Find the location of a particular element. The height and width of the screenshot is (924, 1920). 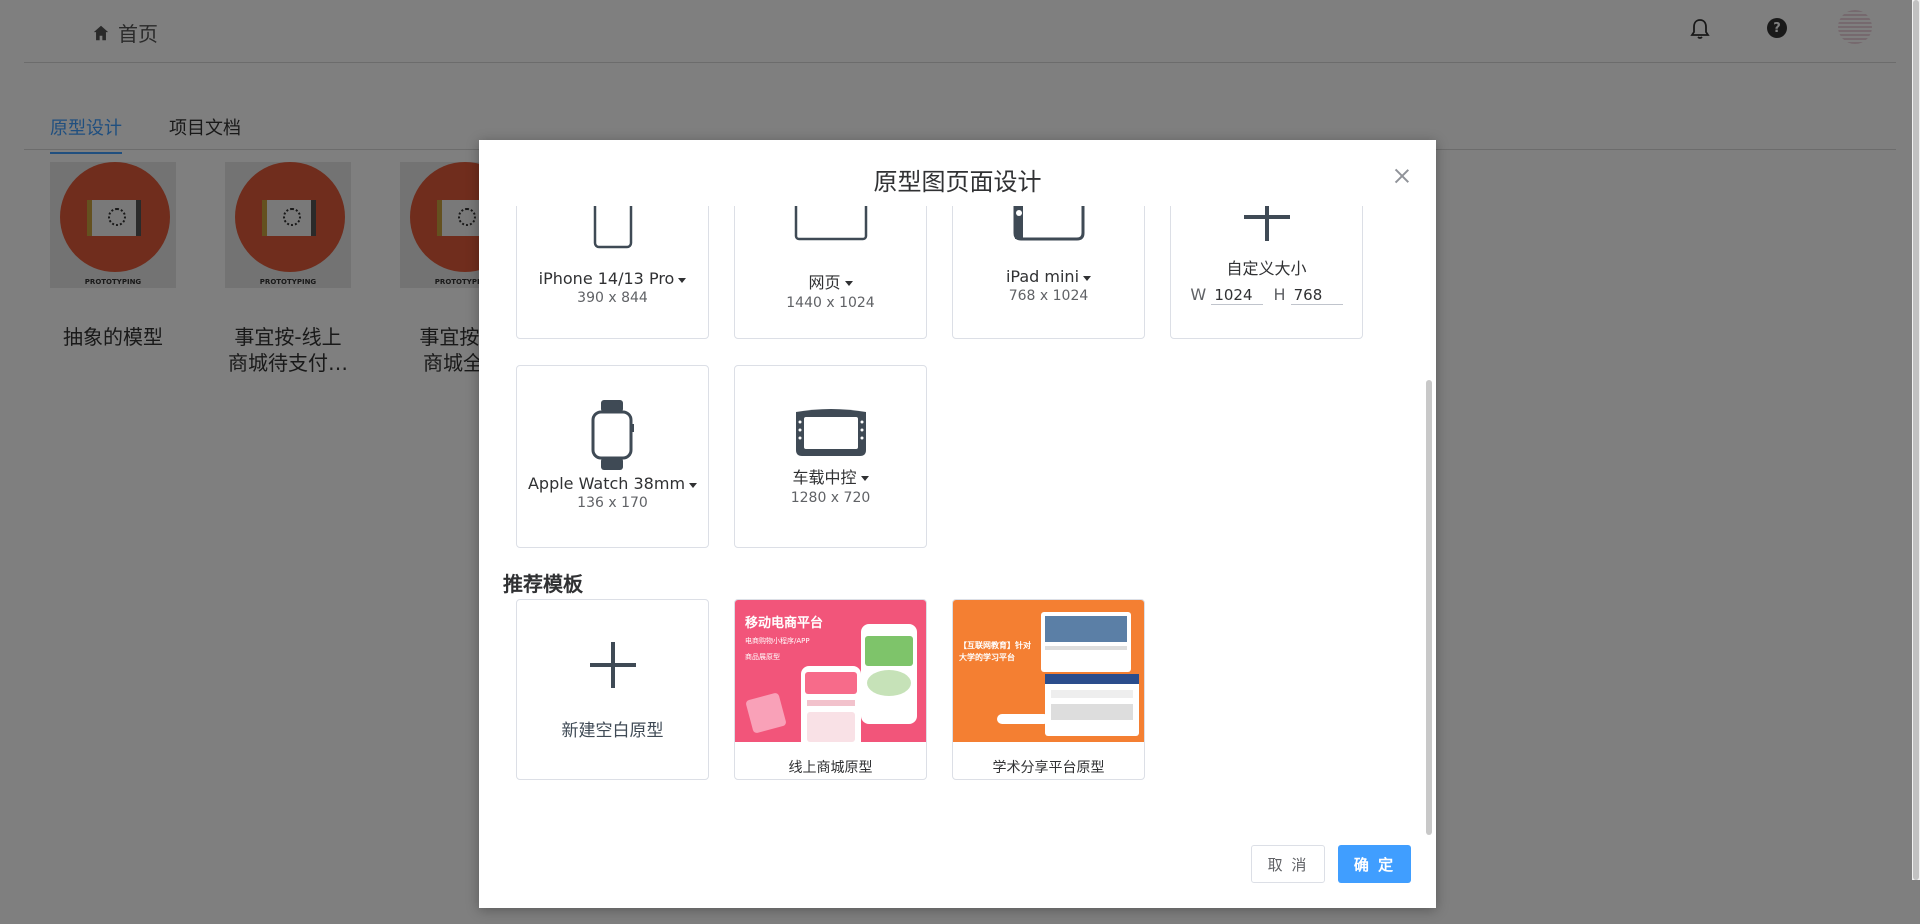

device-card-apple-watch: Apple Watch 38mm 136 x 170 is located at coordinates (612, 456).